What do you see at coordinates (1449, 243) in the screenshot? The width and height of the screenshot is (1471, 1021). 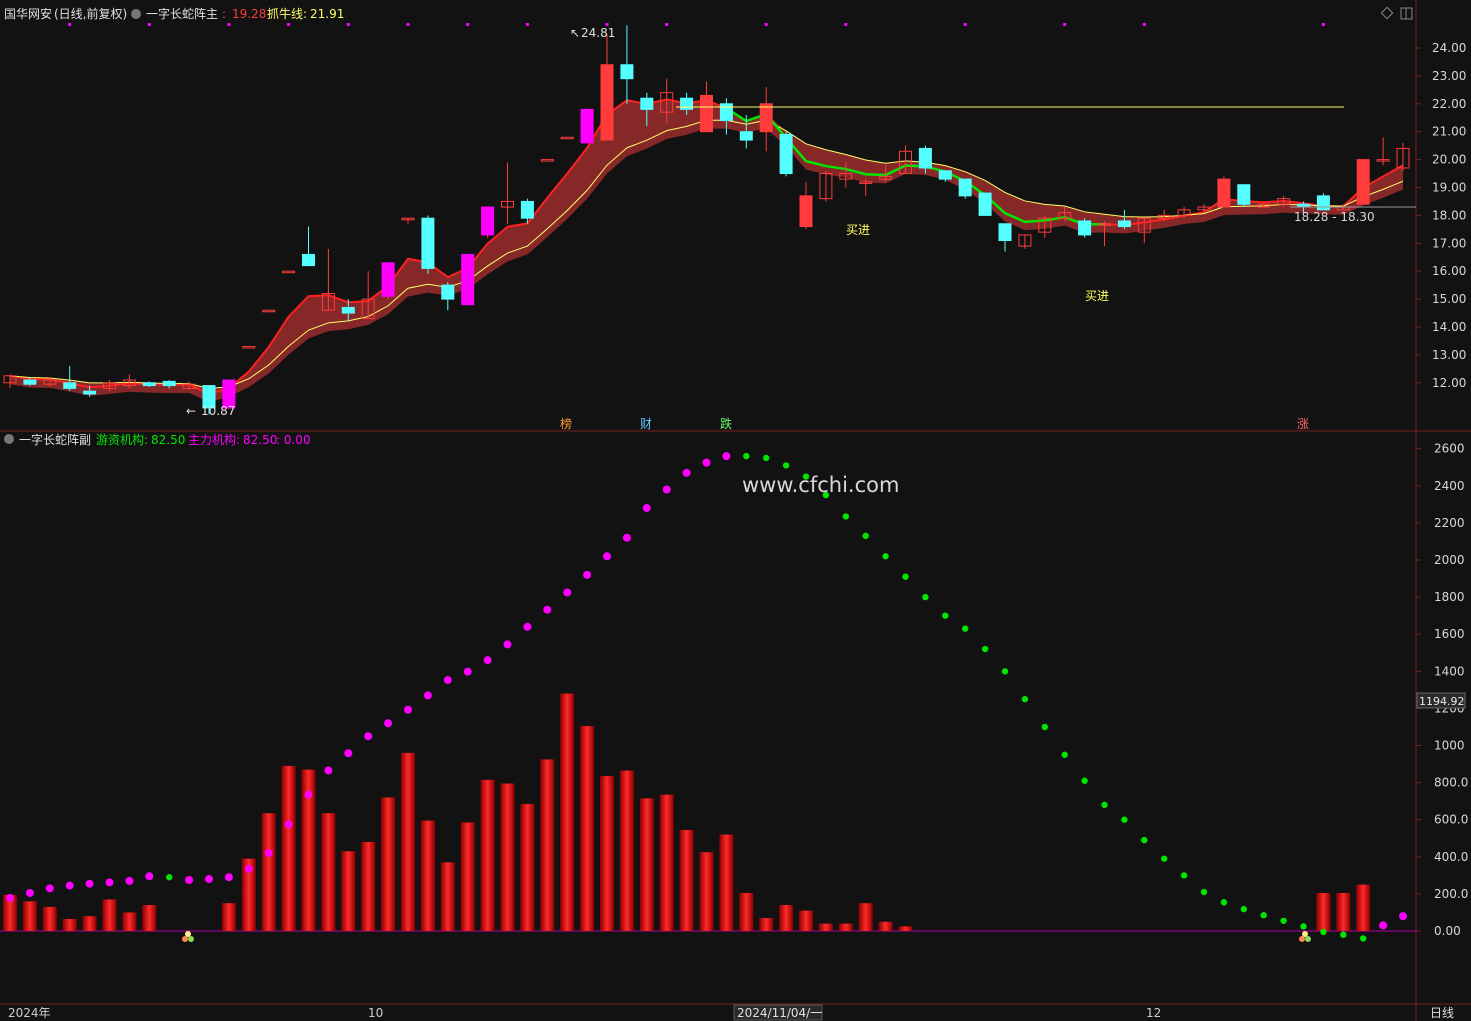 I see `price-tick-label: 17.00` at bounding box center [1449, 243].